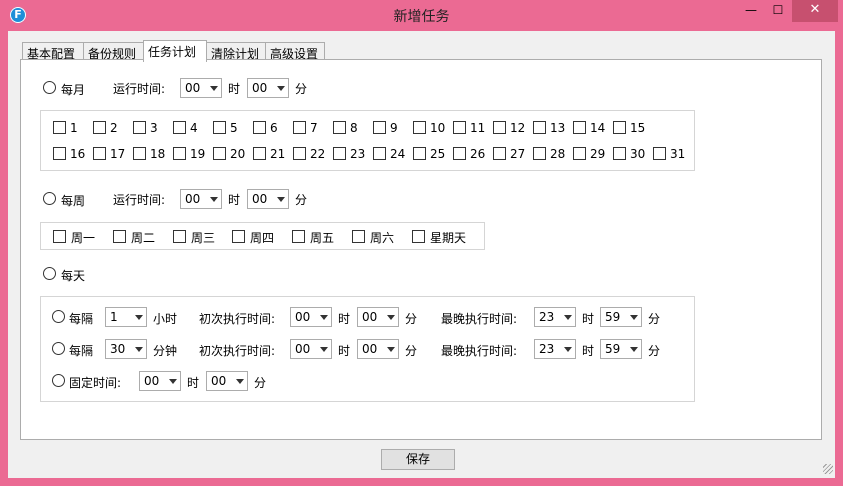 This screenshot has height=486, width=843. Describe the element at coordinates (555, 317) in the screenshot. I see `every-hours-last-hour-select: 23` at that location.